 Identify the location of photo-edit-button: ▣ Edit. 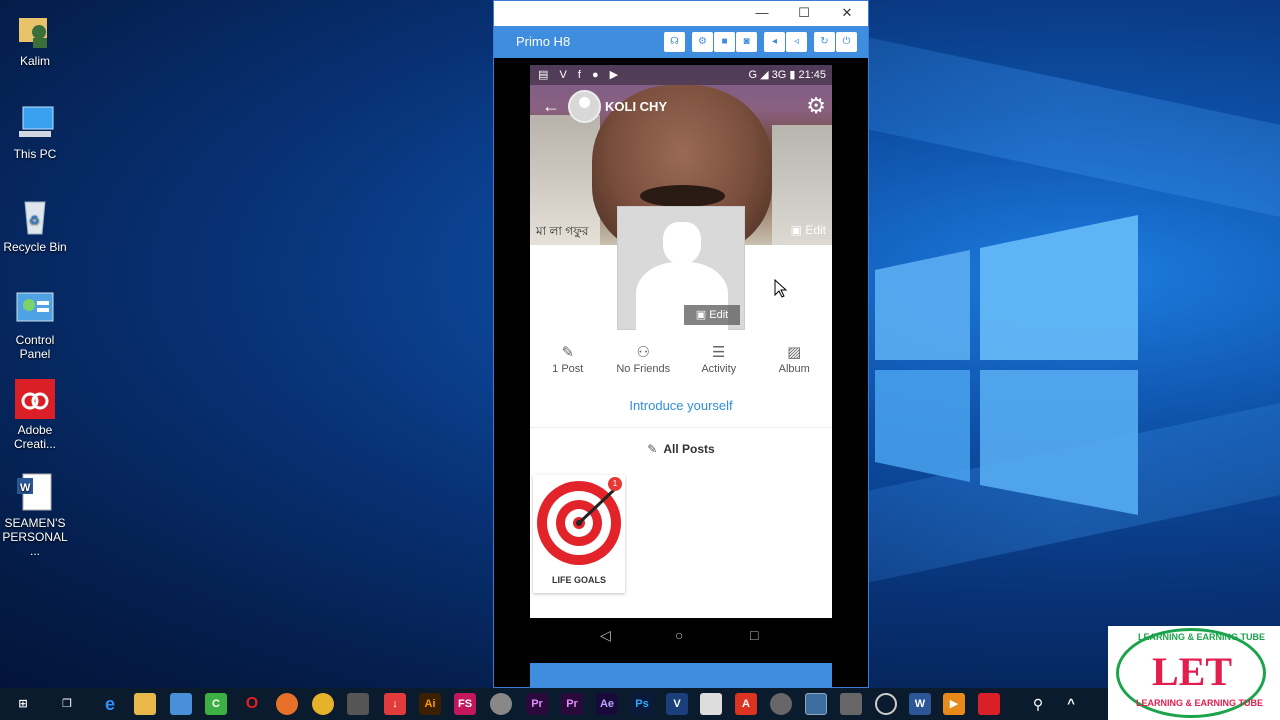
(712, 315).